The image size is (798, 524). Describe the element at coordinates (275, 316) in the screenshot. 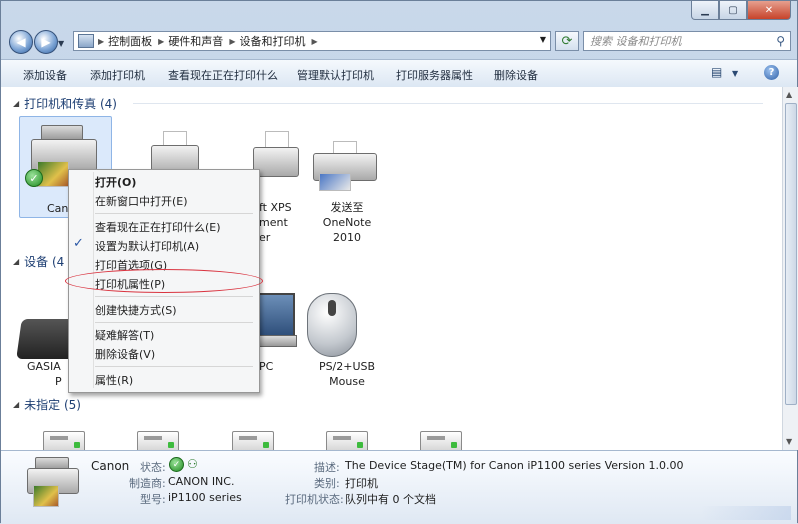

I see `laptop-icon` at that location.